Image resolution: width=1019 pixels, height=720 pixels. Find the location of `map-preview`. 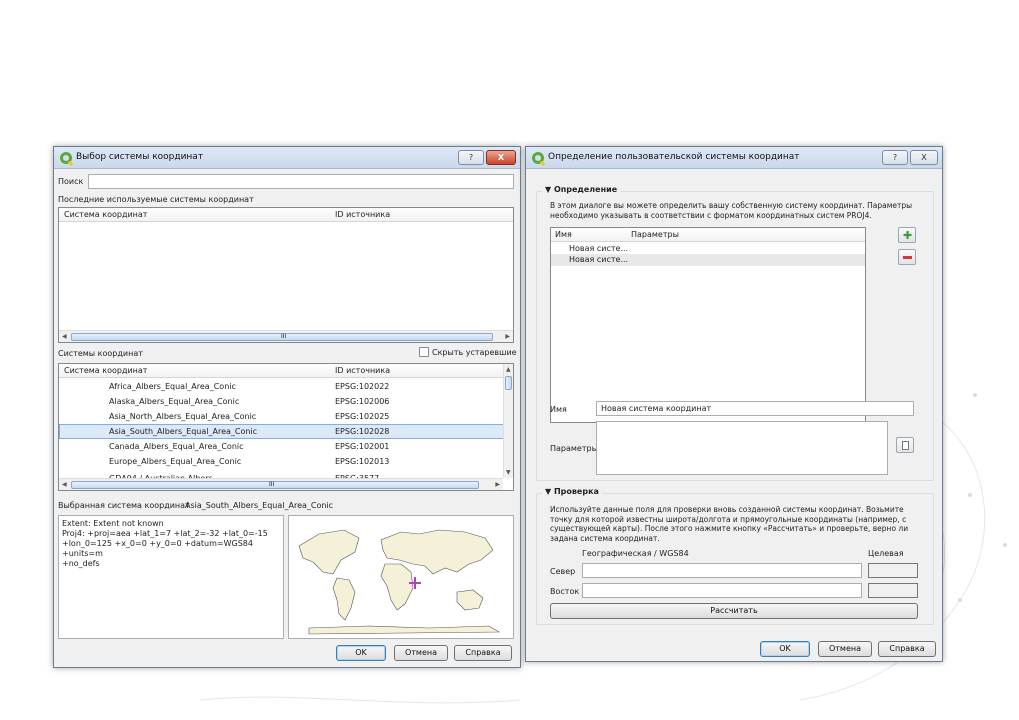

map-preview is located at coordinates (401, 577).